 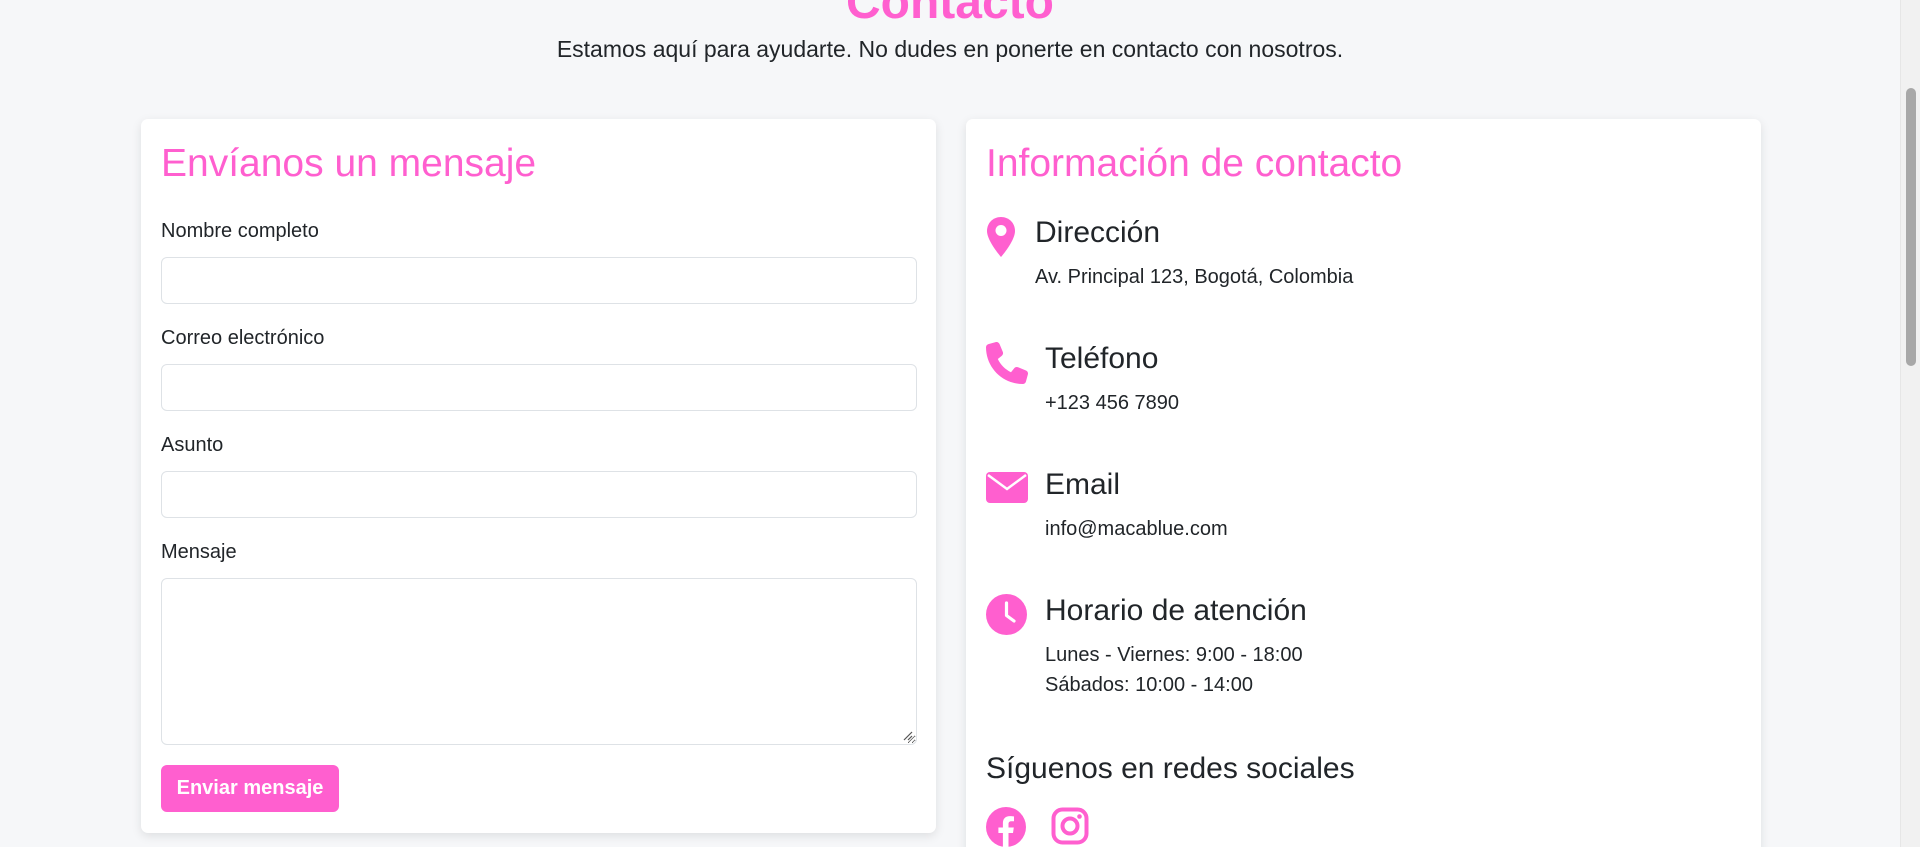 I want to click on hours-title: Horario de atención, so click(x=1176, y=610).